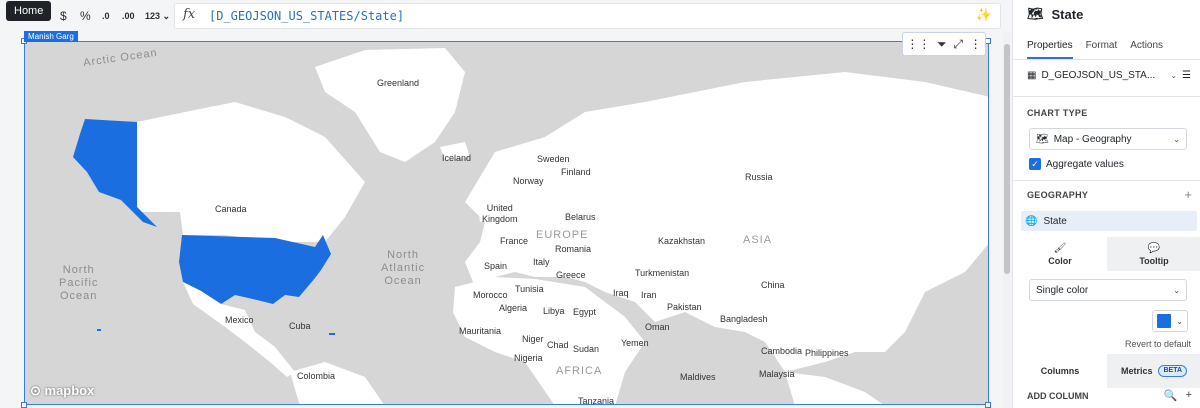 Image resolution: width=1200 pixels, height=408 pixels. Describe the element at coordinates (1108, 290) in the screenshot. I see `color-mode-dropdown: Single color ⌄` at that location.